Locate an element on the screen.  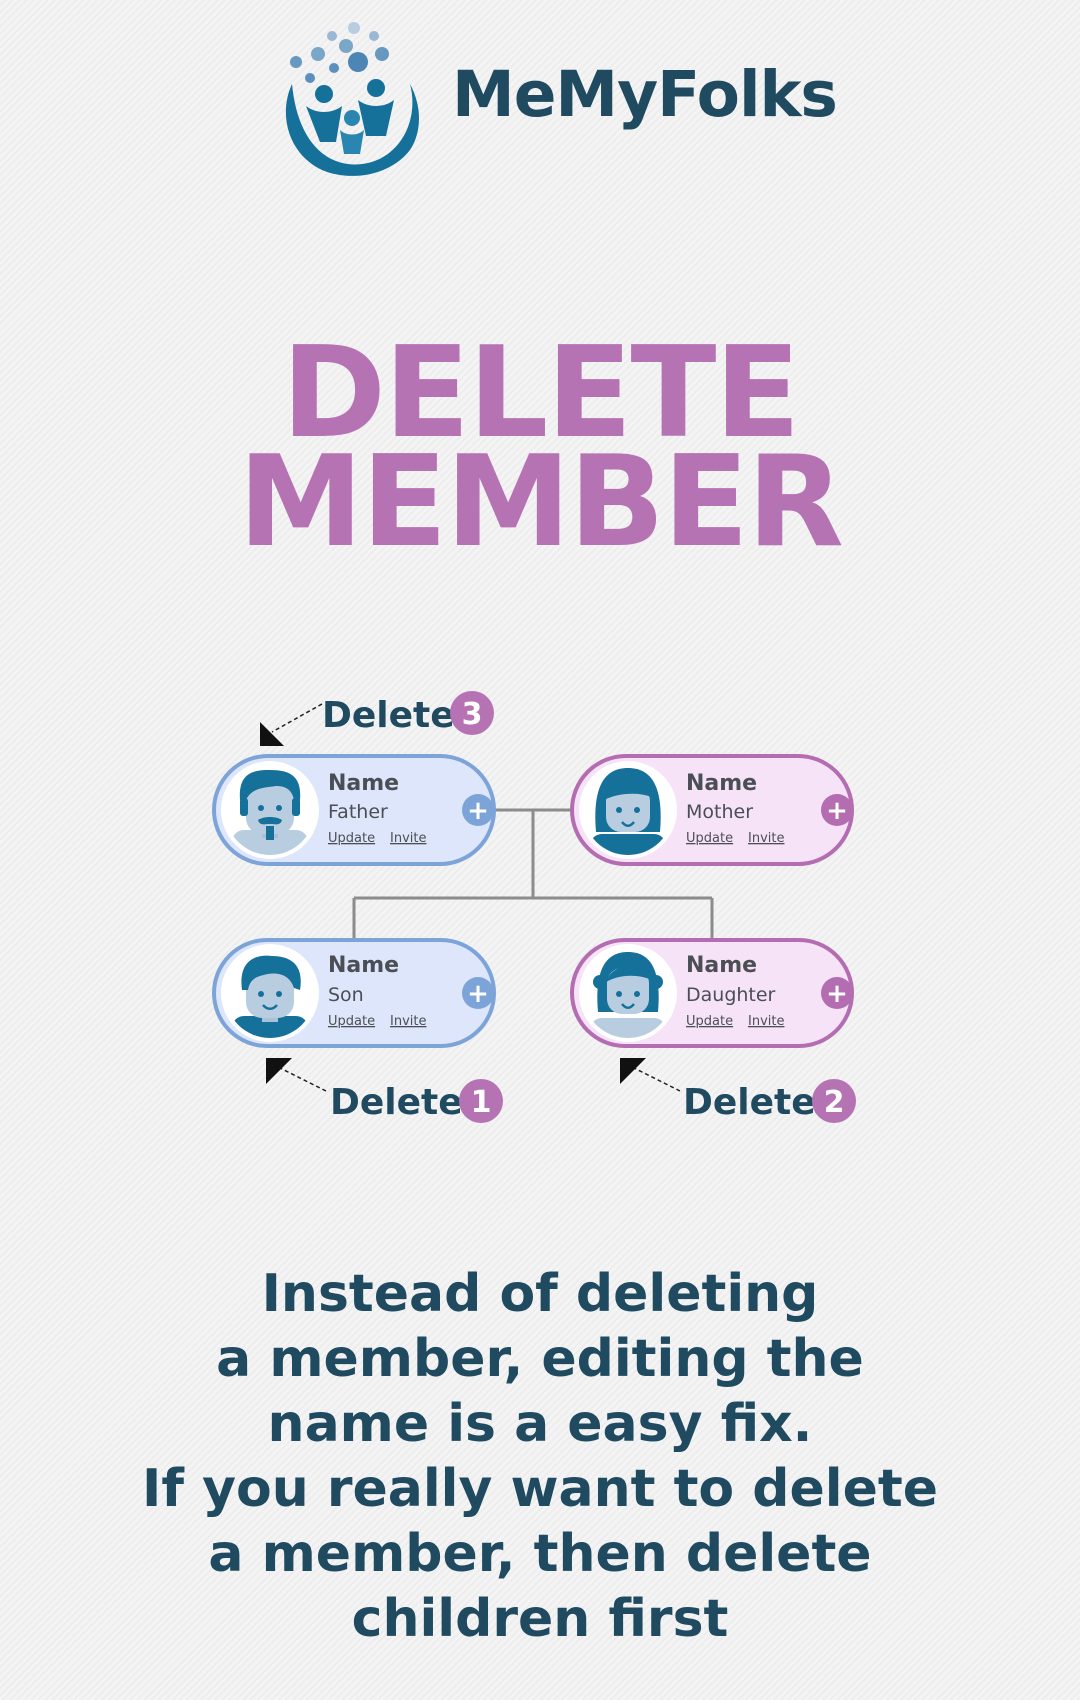
father-role-label: Father is located at coordinates (358, 812).